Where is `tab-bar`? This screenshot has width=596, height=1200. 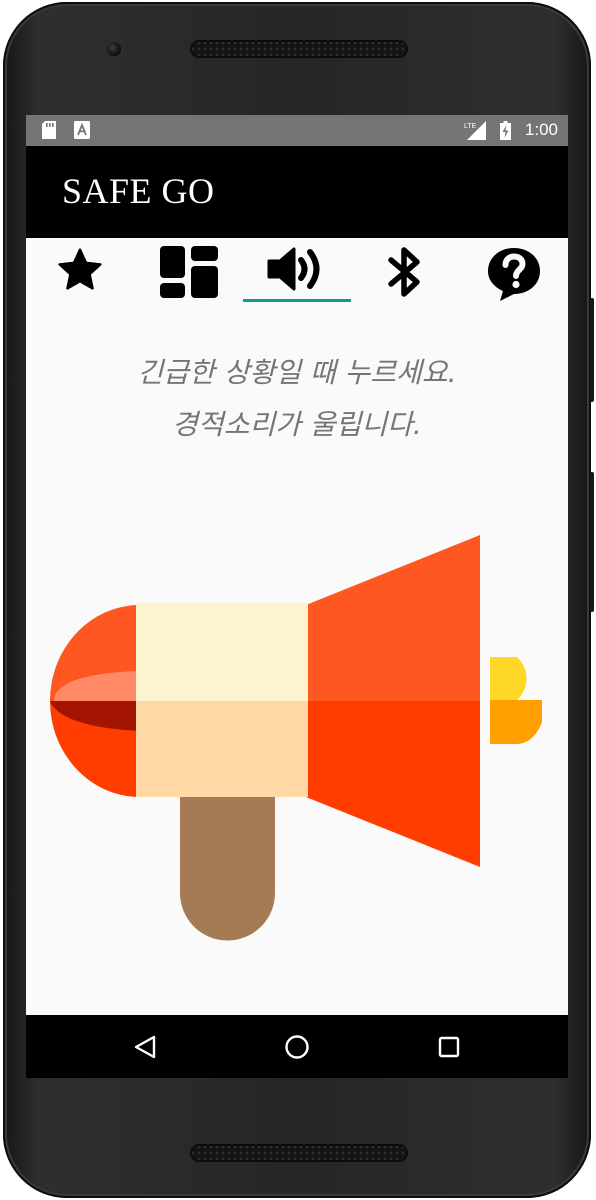 tab-bar is located at coordinates (297, 271).